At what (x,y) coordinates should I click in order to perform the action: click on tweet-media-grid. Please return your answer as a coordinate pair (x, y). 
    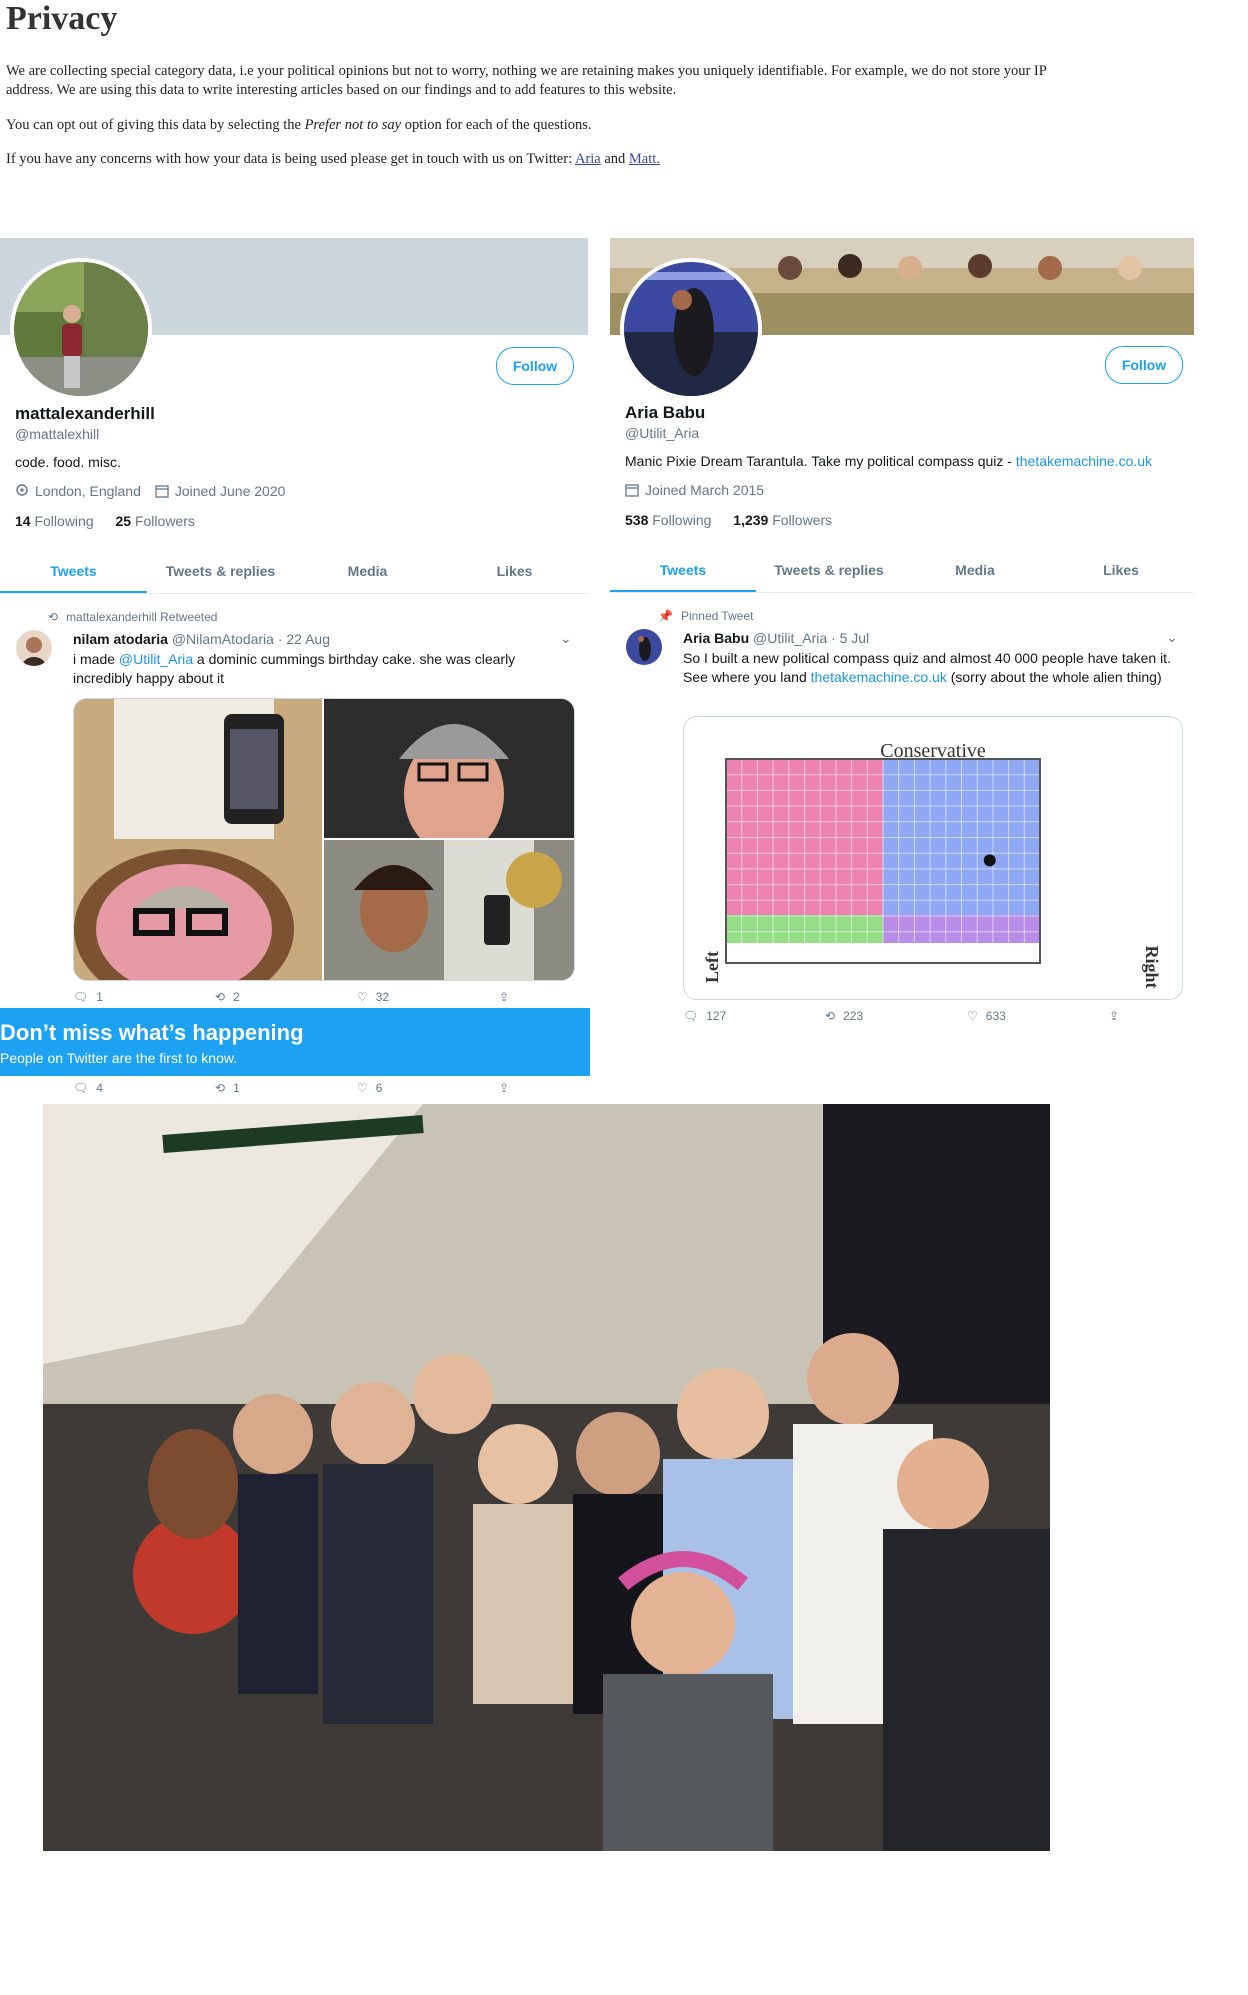
    Looking at the image, I should click on (324, 839).